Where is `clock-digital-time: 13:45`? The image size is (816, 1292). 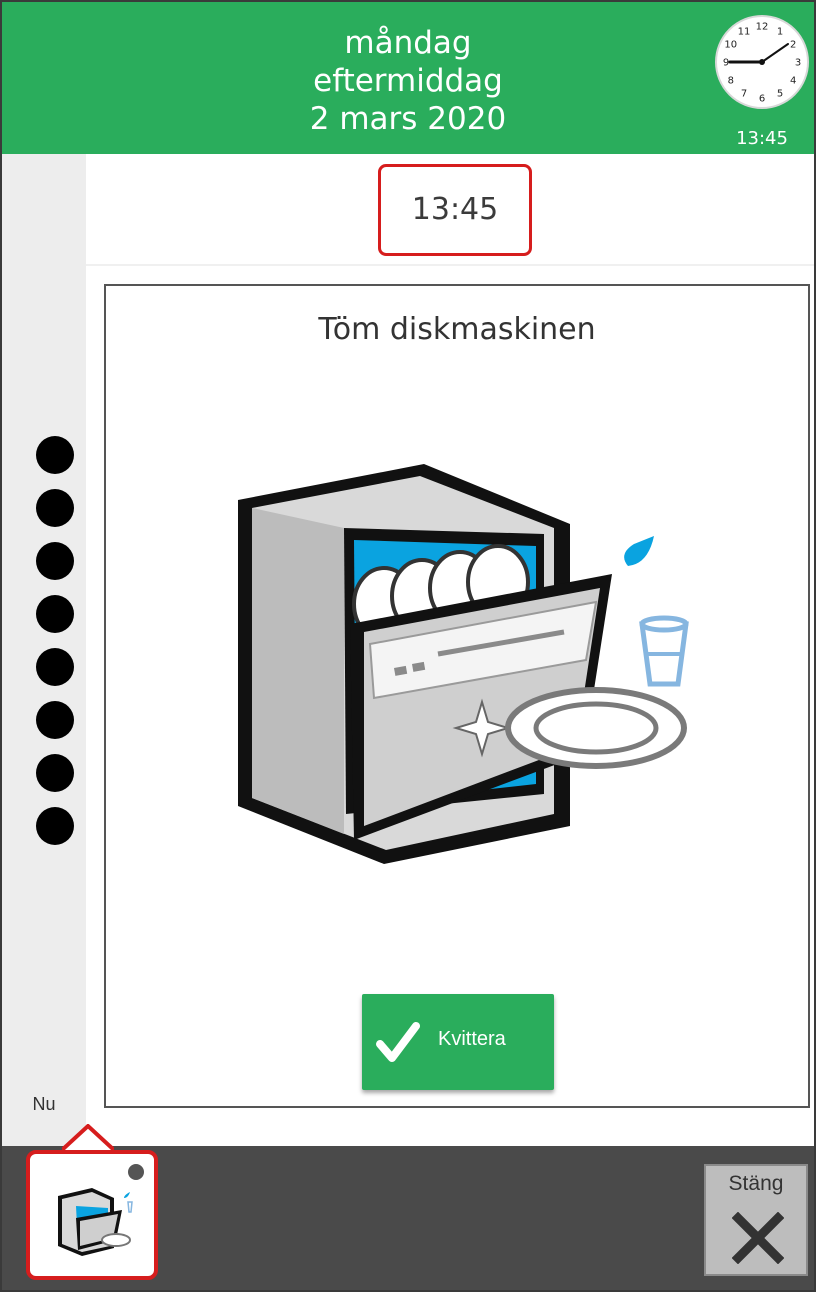 clock-digital-time: 13:45 is located at coordinates (762, 138).